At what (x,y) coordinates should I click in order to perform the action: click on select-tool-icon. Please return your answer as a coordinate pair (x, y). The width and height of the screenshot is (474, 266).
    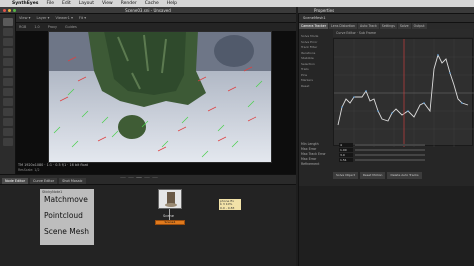
    Looking at the image, I should click on (8, 22).